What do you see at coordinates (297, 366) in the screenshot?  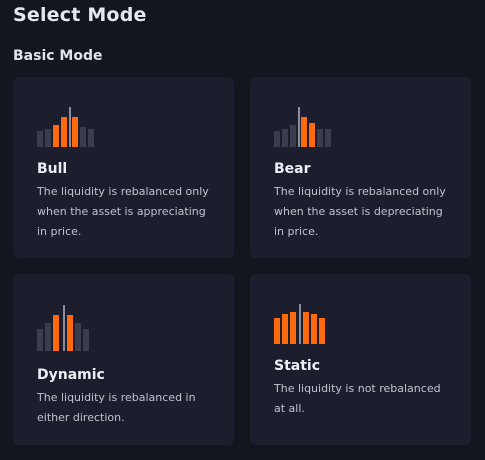 I see `mode-title: Static` at bounding box center [297, 366].